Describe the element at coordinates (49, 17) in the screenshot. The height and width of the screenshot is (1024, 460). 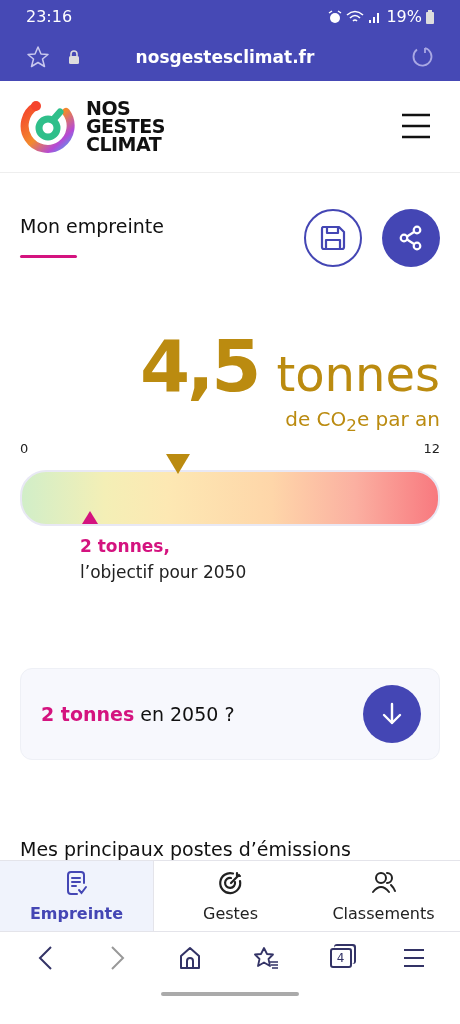
I see `status-time: 23:16` at that location.